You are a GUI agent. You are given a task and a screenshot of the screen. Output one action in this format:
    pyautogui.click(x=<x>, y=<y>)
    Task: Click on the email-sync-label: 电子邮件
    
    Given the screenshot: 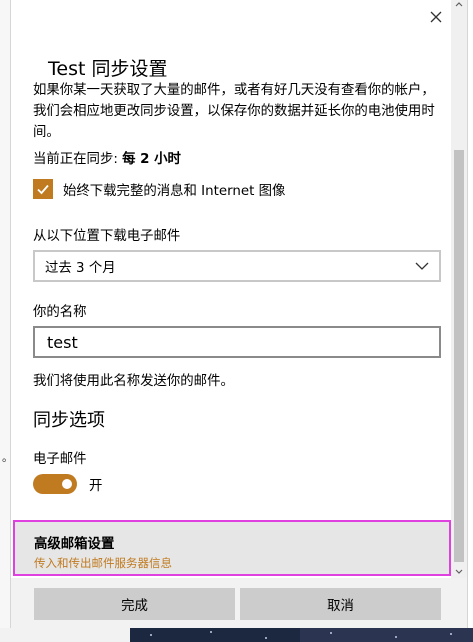 What is the action you would take?
    pyautogui.click(x=60, y=459)
    